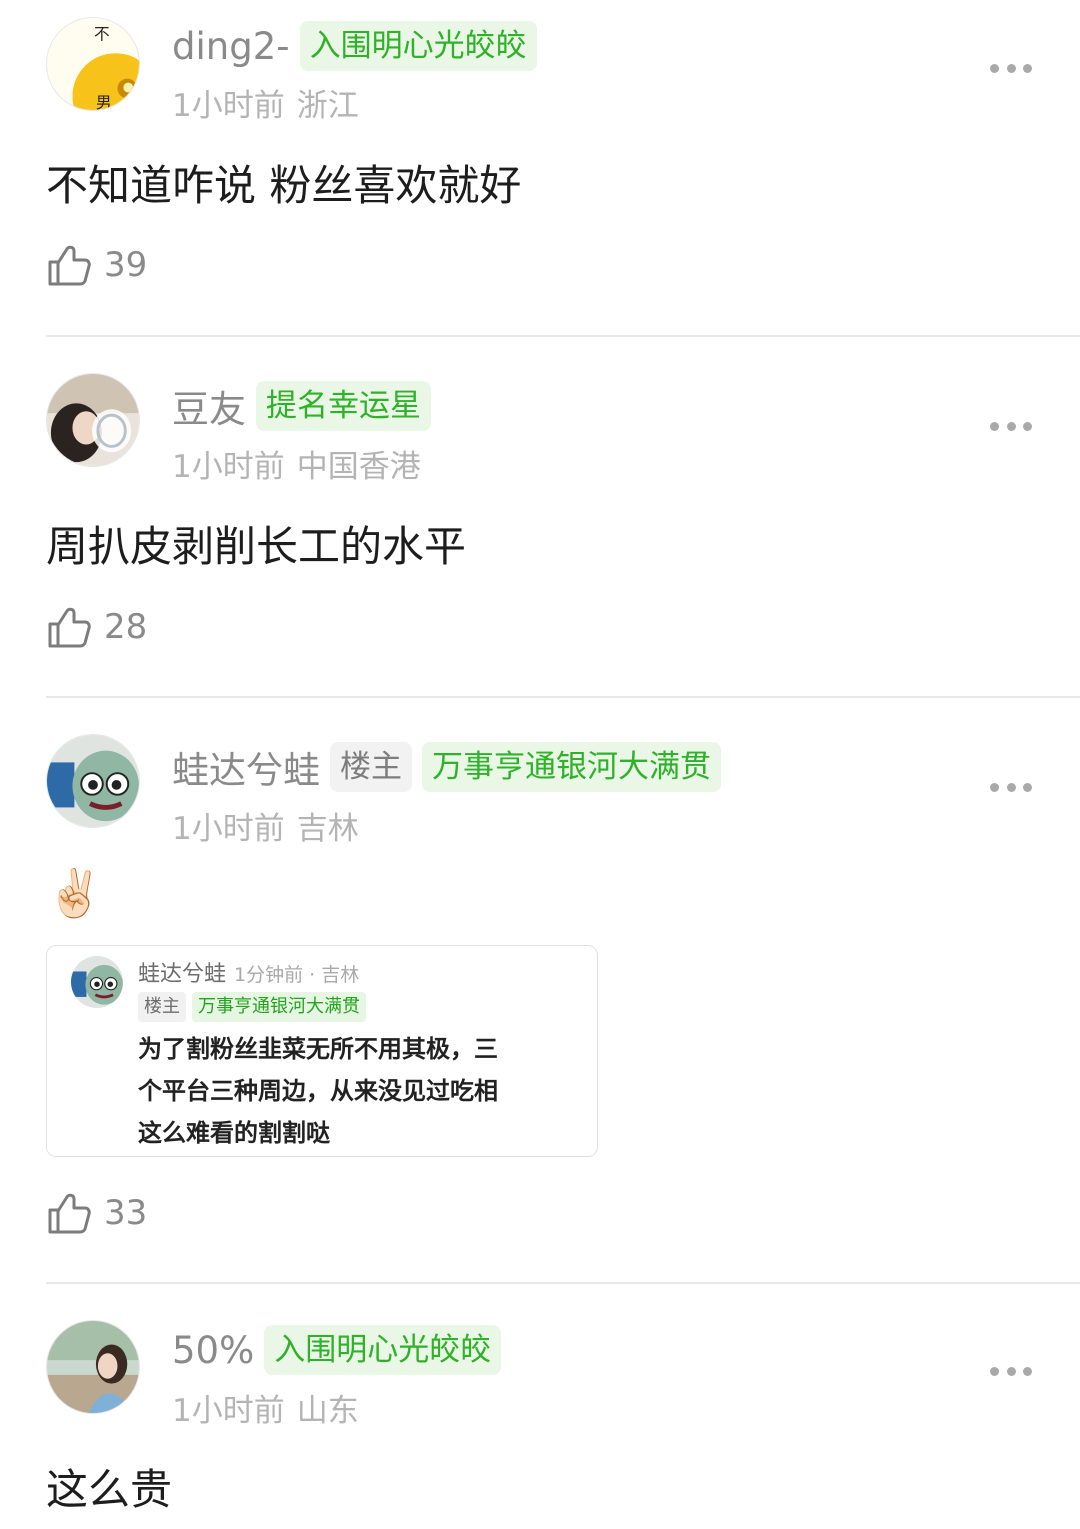  I want to click on like-button: 33, so click(96, 1213).